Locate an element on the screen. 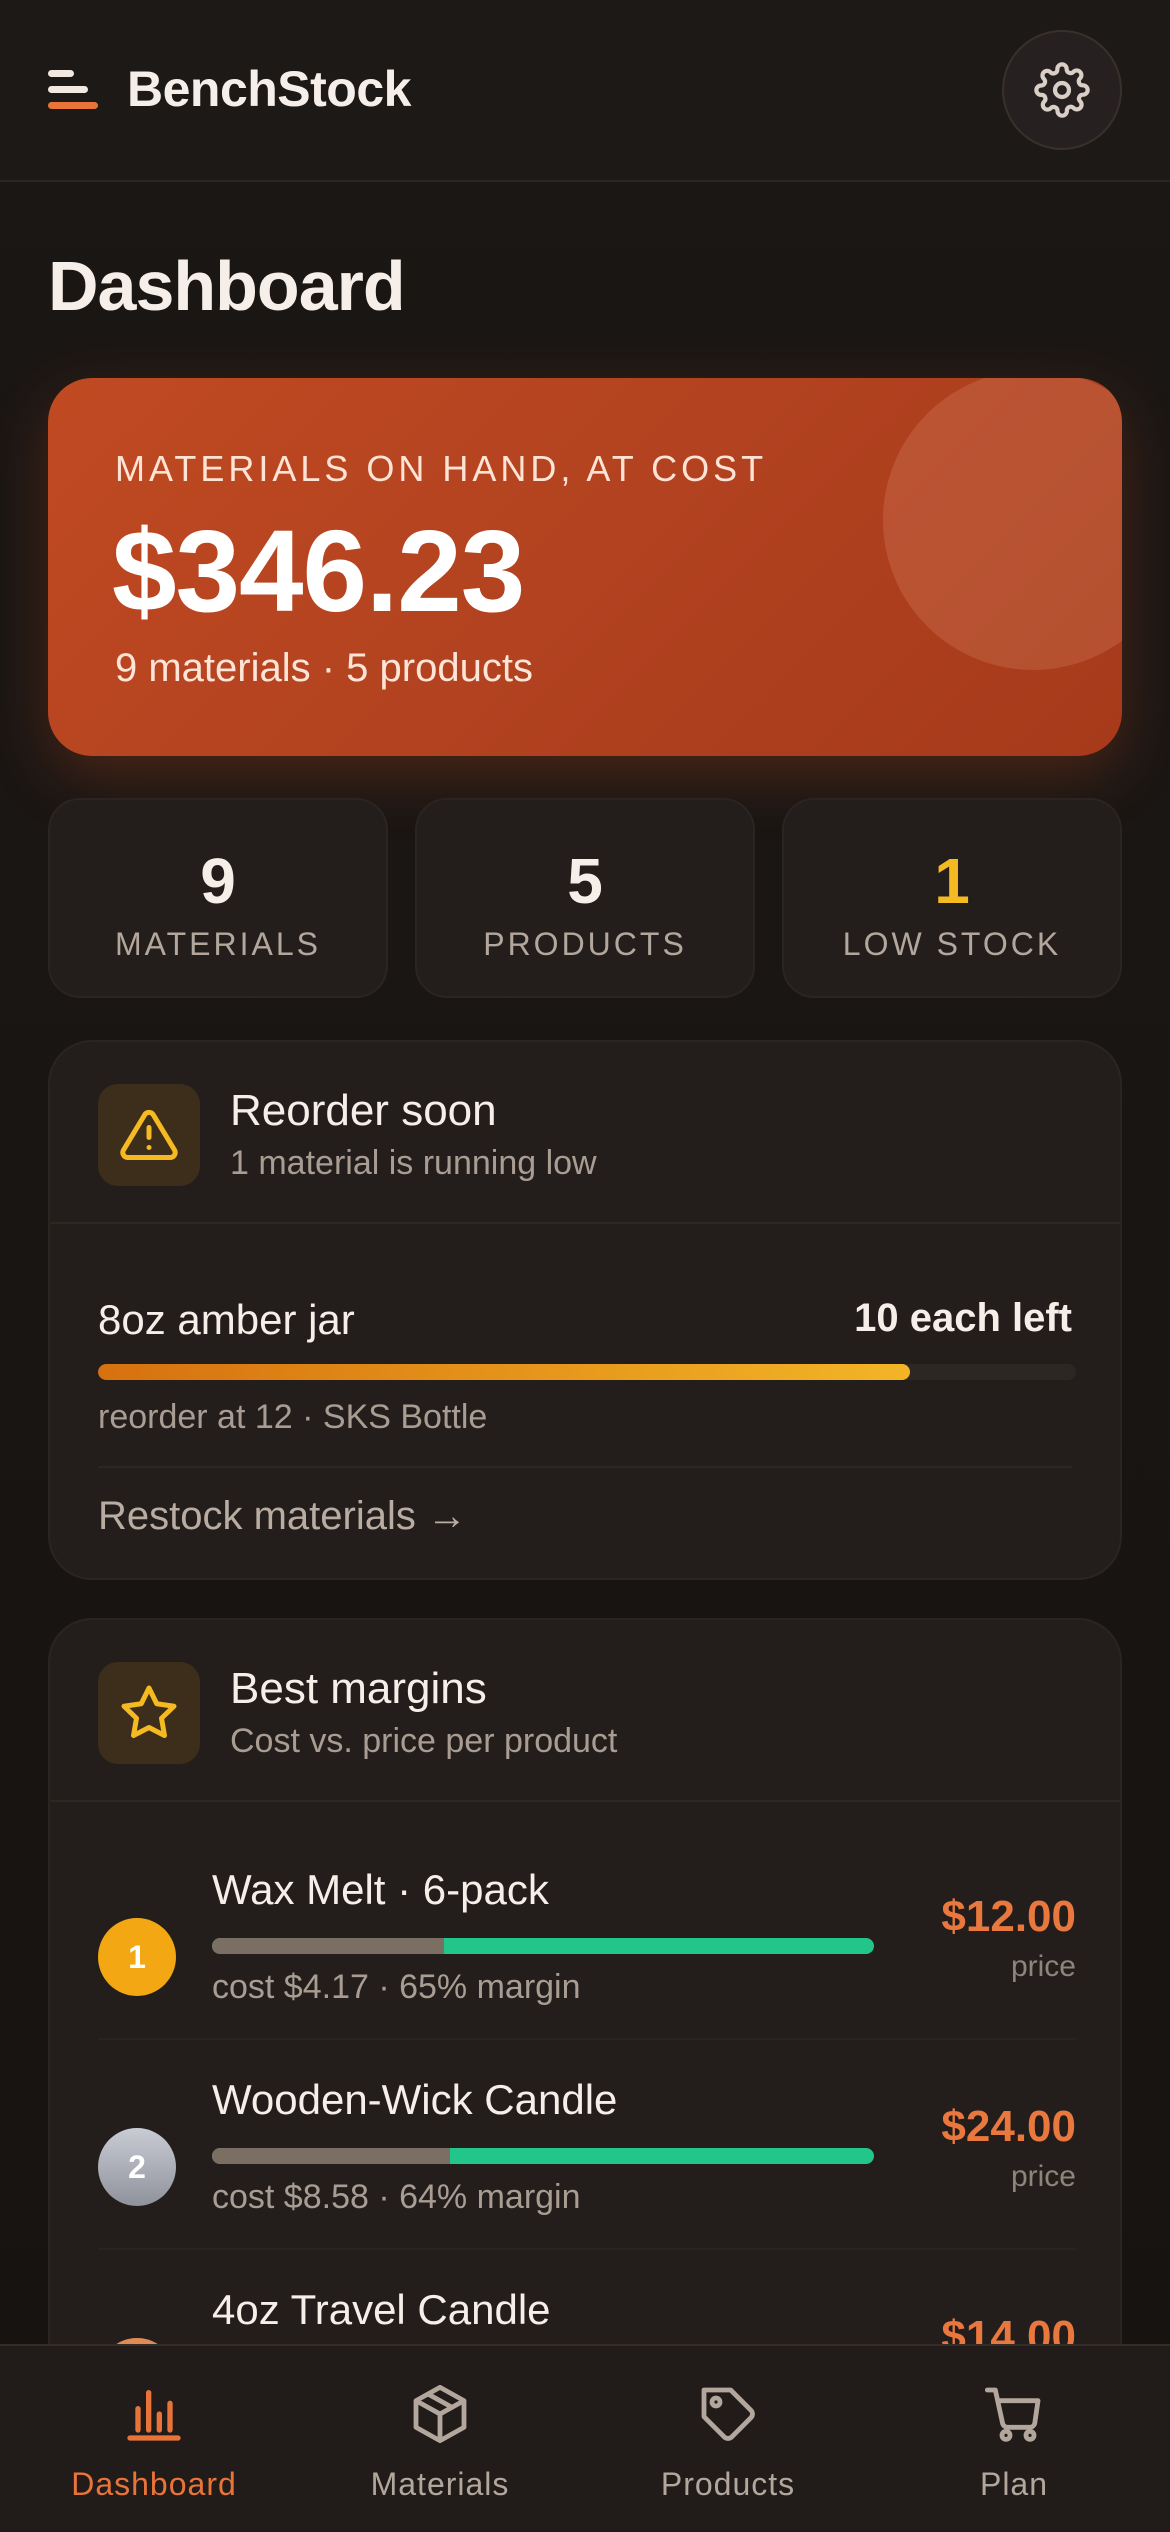 The width and height of the screenshot is (1170, 2532). bottom-navigation: Dashboard Materials Products Plan is located at coordinates (585, 2438).